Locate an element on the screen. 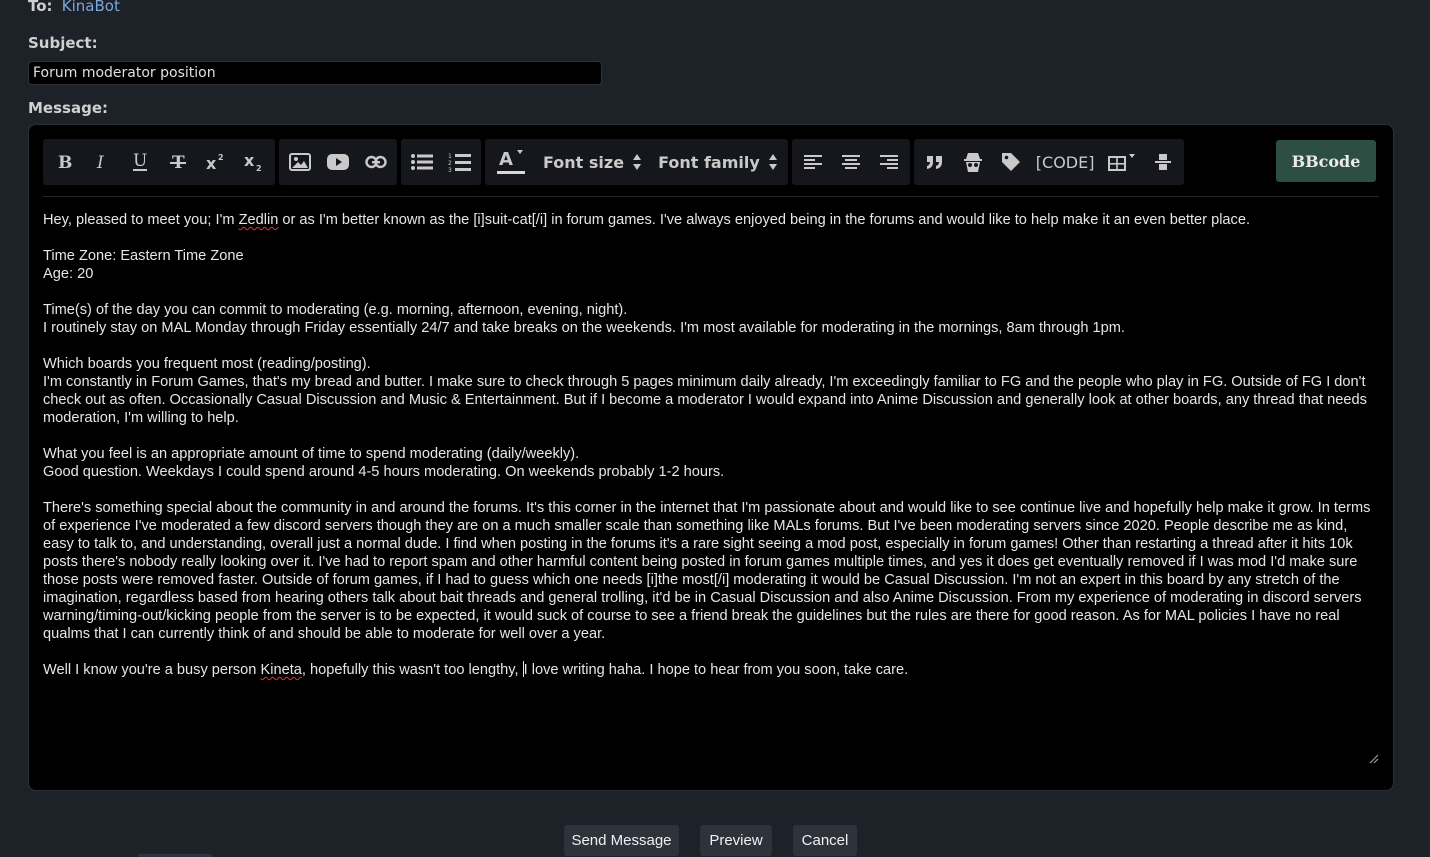 This screenshot has height=857, width=1430. svg-text: 3 is located at coordinates (450, 169).